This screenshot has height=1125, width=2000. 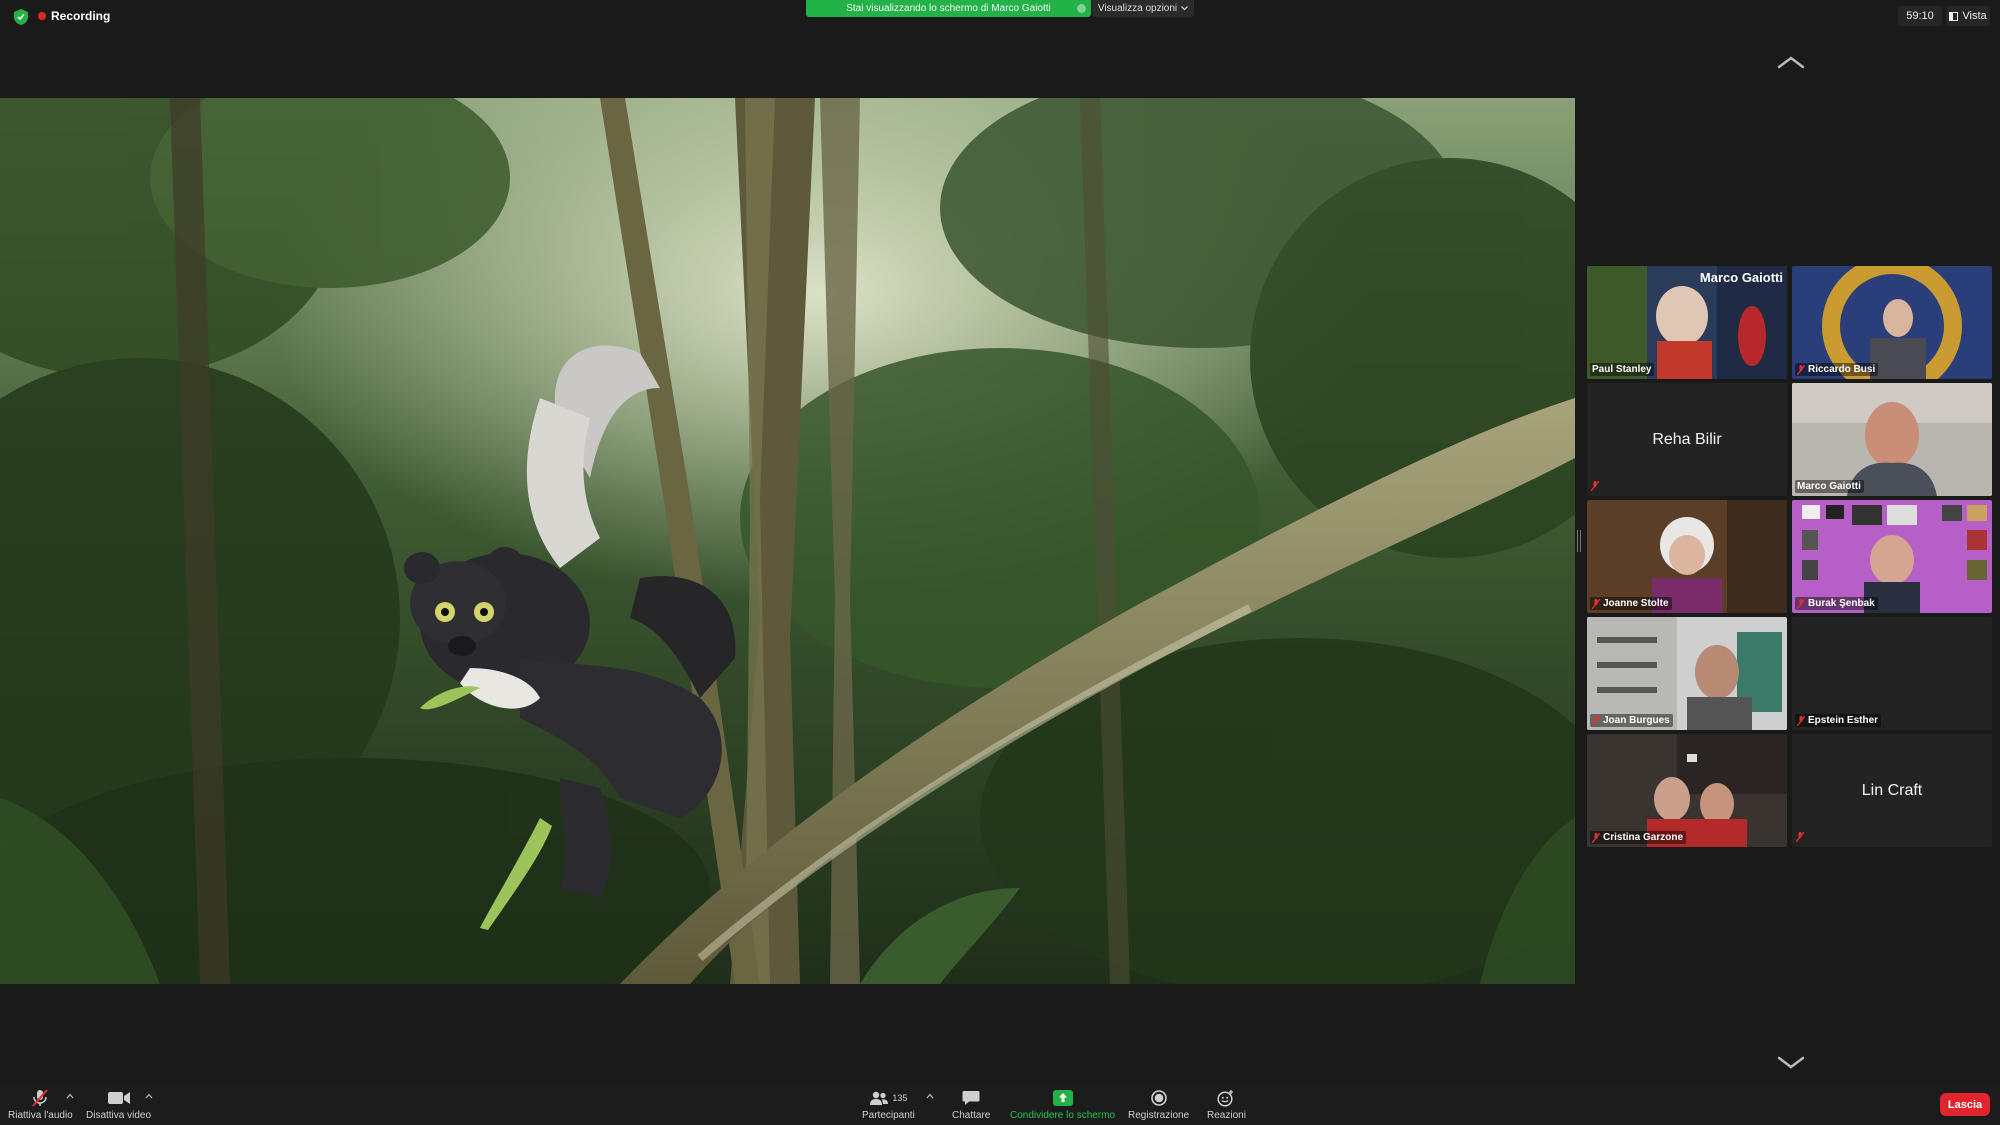 What do you see at coordinates (1137, 8) in the screenshot?
I see `view-options-label: Visualizza opzioni` at bounding box center [1137, 8].